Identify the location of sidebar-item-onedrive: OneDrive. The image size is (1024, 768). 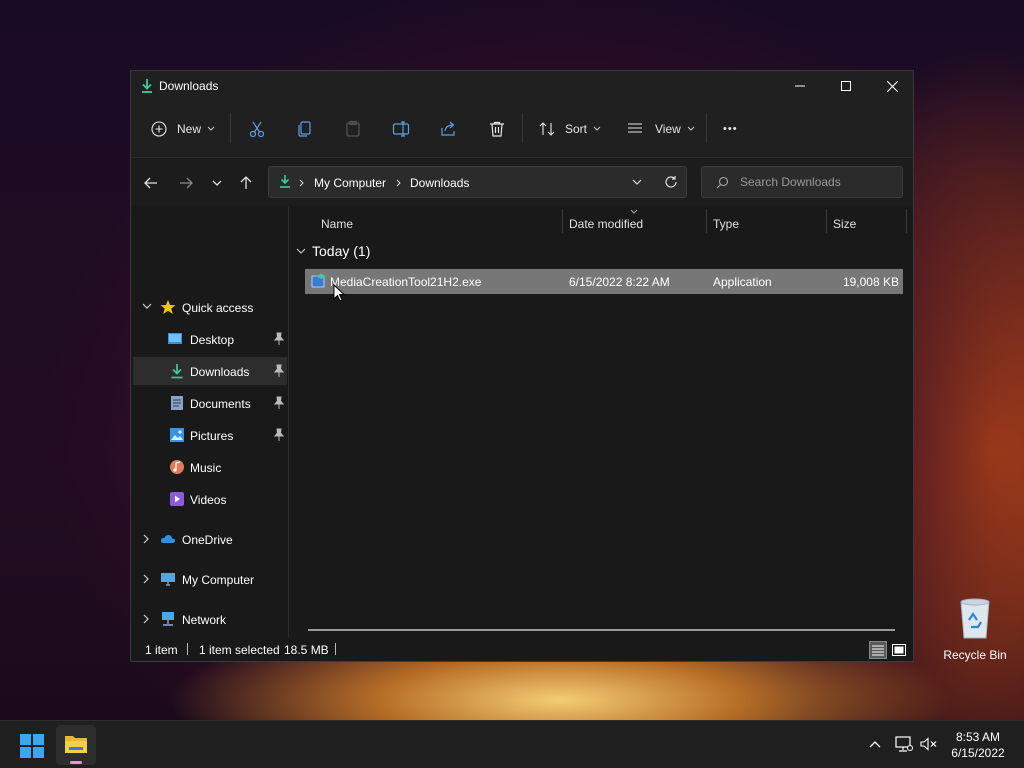
(210, 539).